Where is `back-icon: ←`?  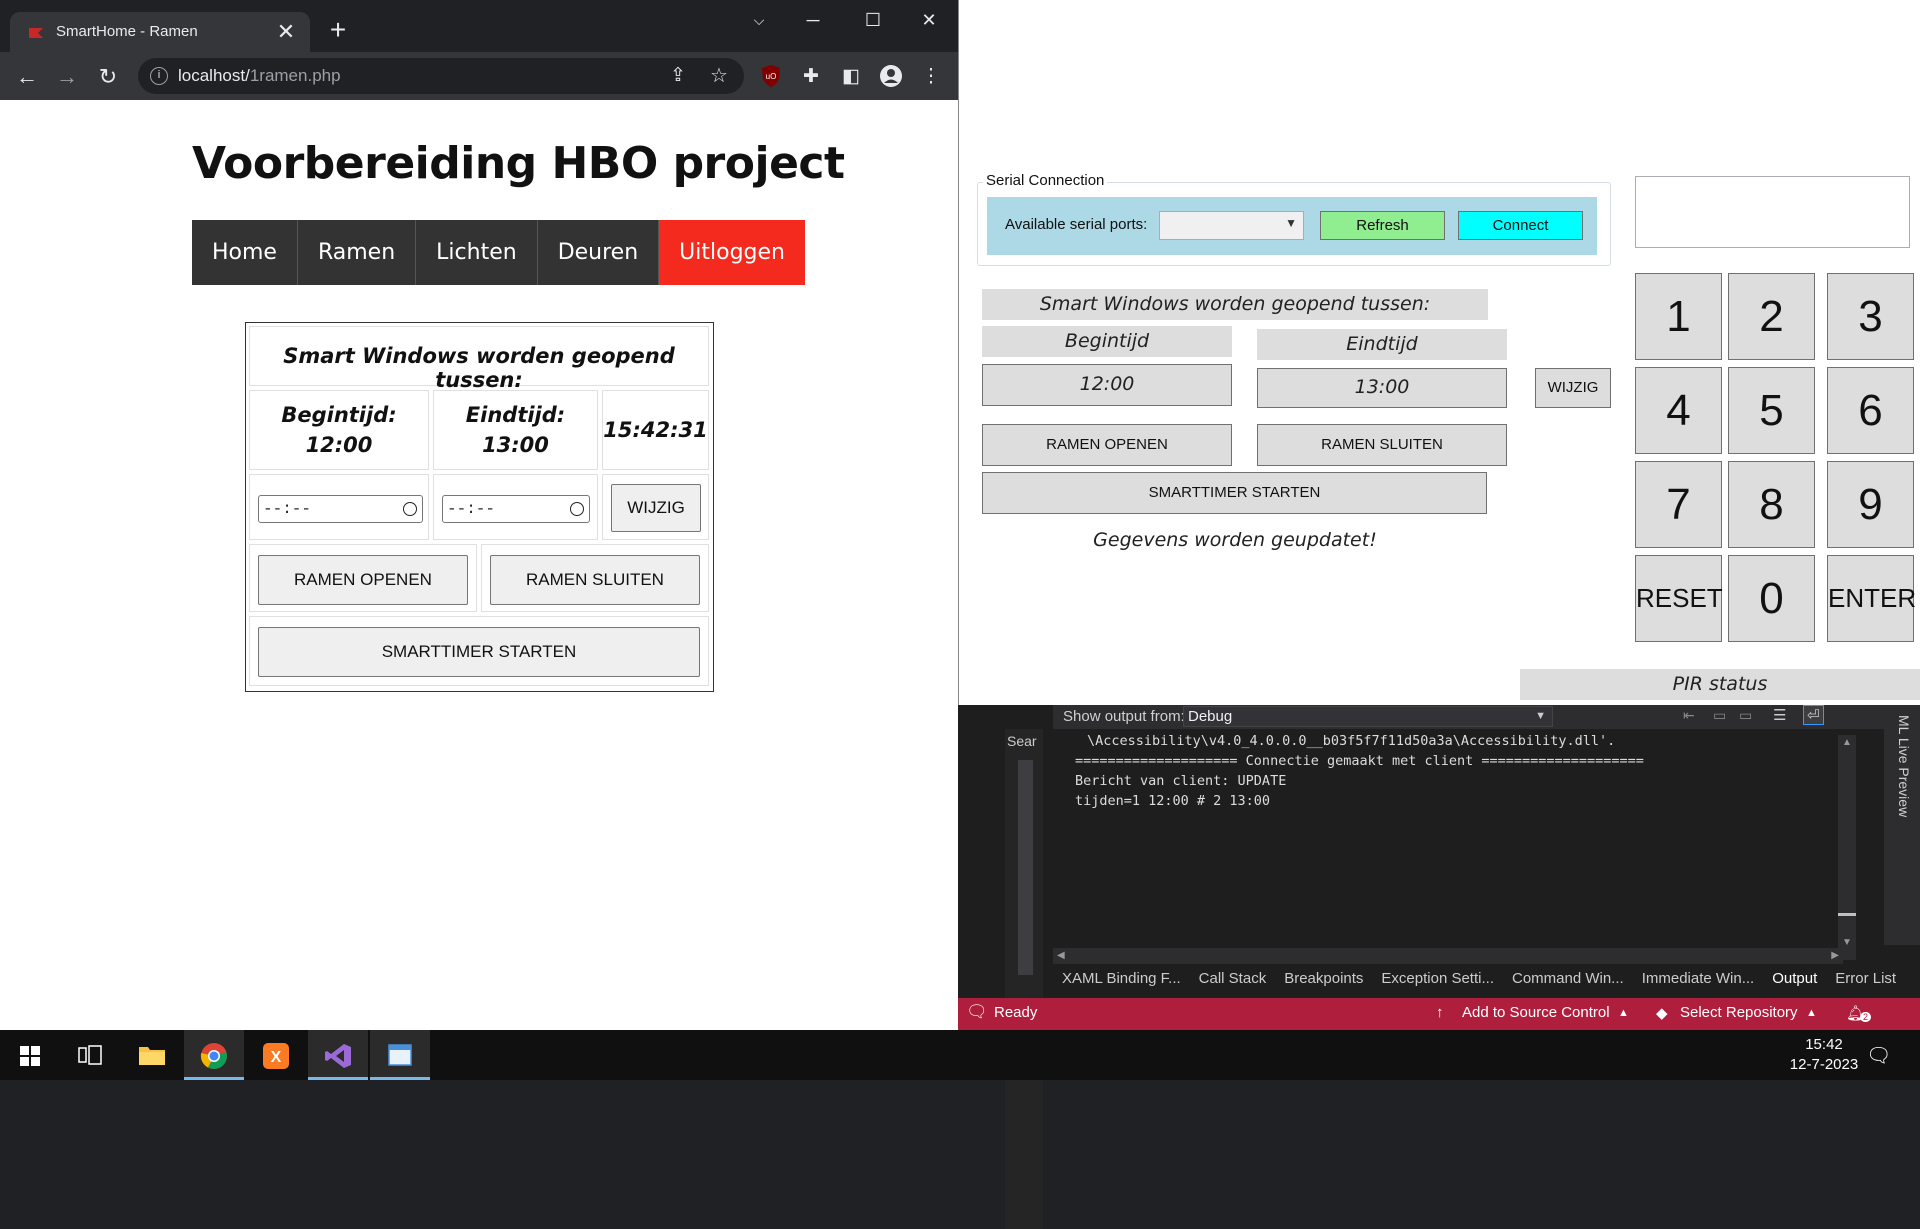
back-icon: ← is located at coordinates (27, 77).